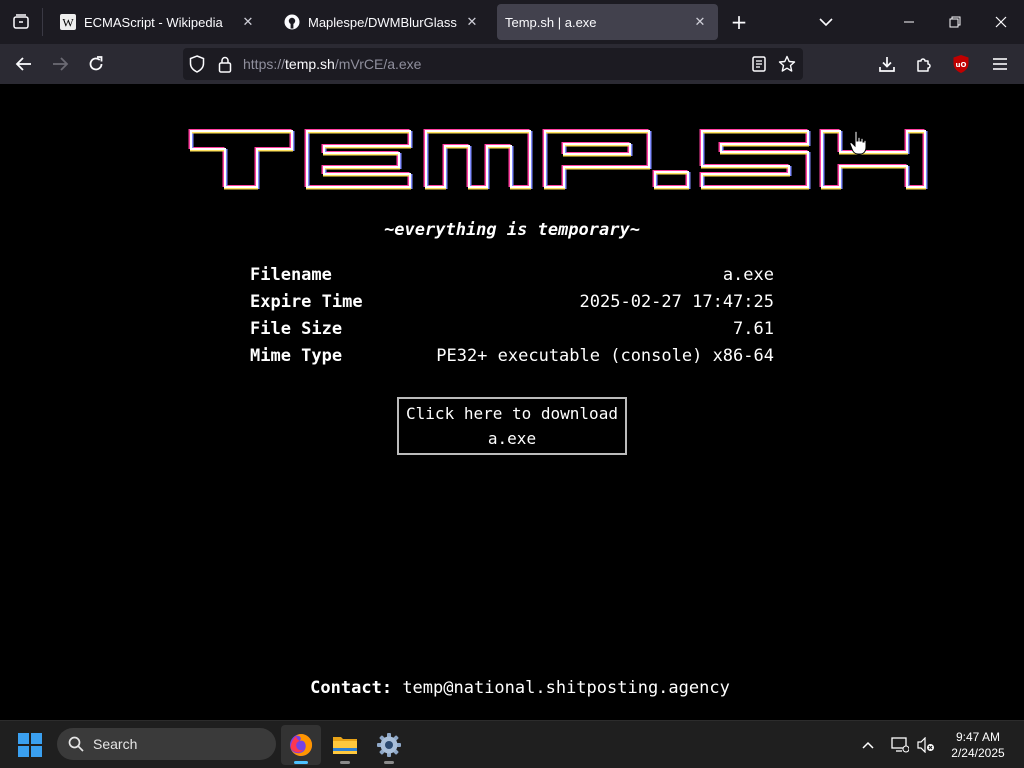 The width and height of the screenshot is (1024, 768). I want to click on minimize-icon, so click(909, 22).